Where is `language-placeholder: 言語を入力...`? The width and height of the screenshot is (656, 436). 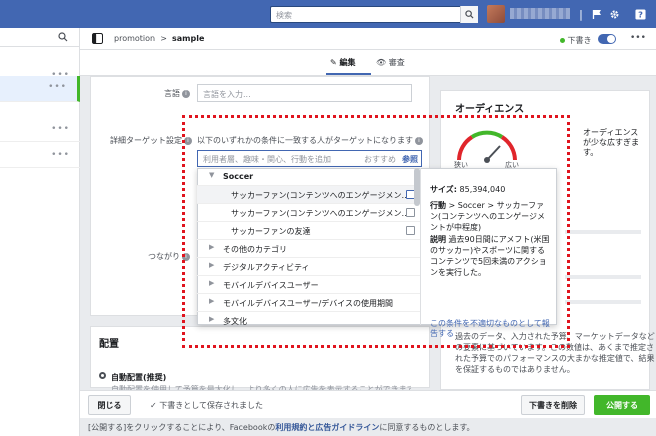
language-placeholder: 言語を入力... is located at coordinates (227, 94).